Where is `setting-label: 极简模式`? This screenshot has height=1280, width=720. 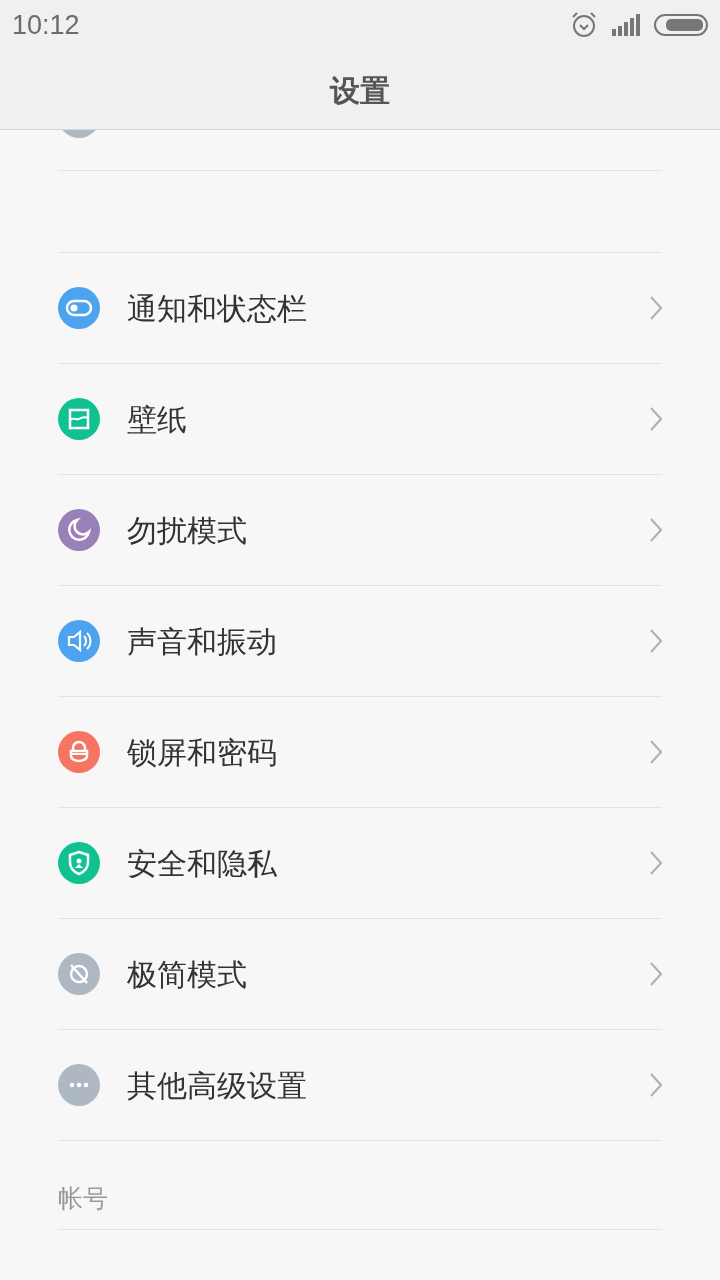 setting-label: 极简模式 is located at coordinates (187, 974).